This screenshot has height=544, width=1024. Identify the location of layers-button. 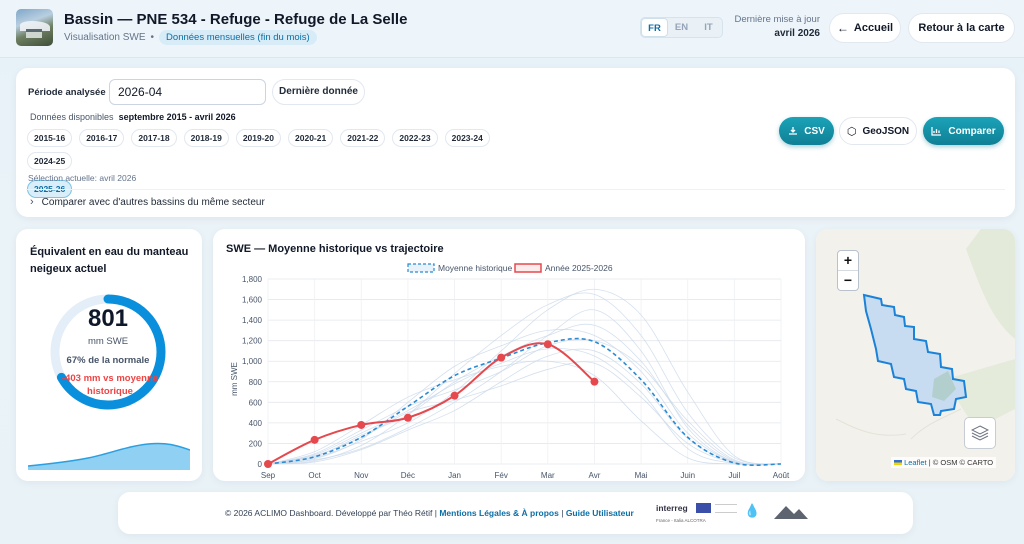
(980, 433).